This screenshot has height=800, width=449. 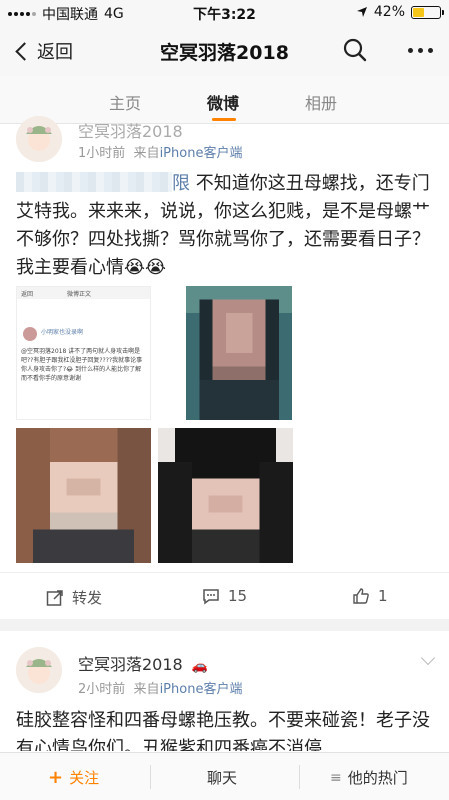 What do you see at coordinates (238, 596) in the screenshot?
I see `comment-count: 15` at bounding box center [238, 596].